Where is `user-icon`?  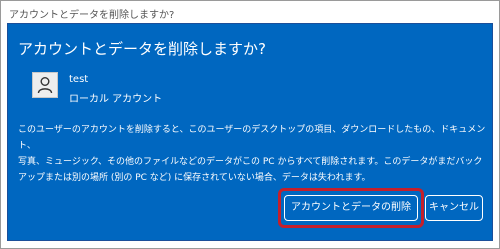 user-icon is located at coordinates (45, 85).